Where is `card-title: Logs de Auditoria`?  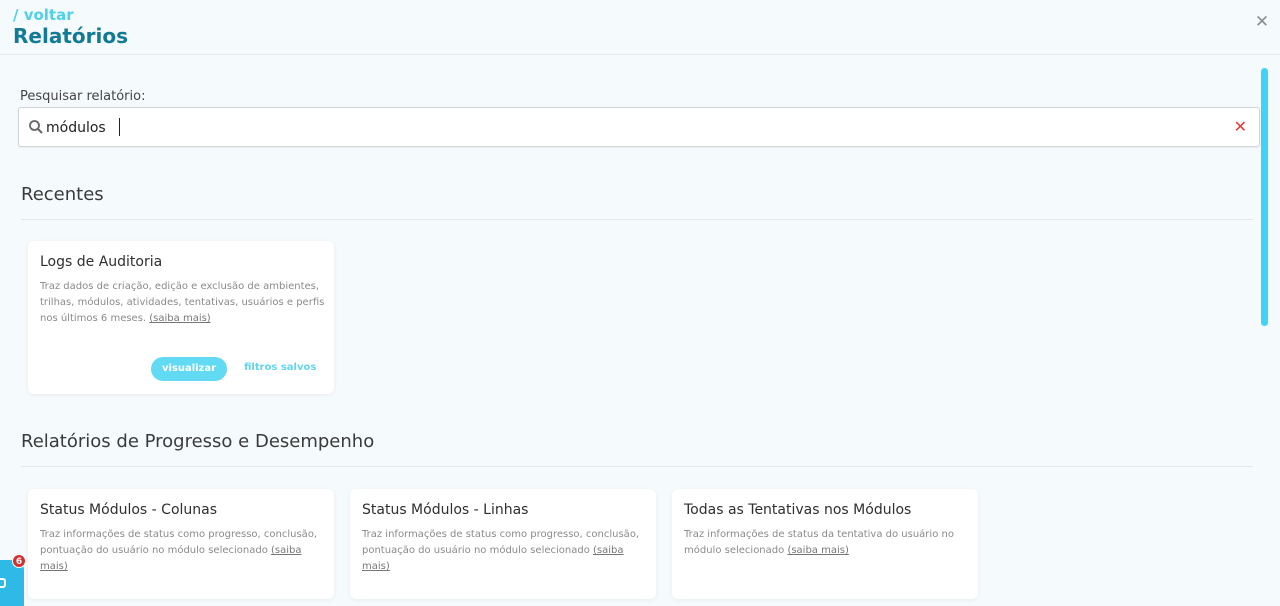 card-title: Logs de Auditoria is located at coordinates (101, 262).